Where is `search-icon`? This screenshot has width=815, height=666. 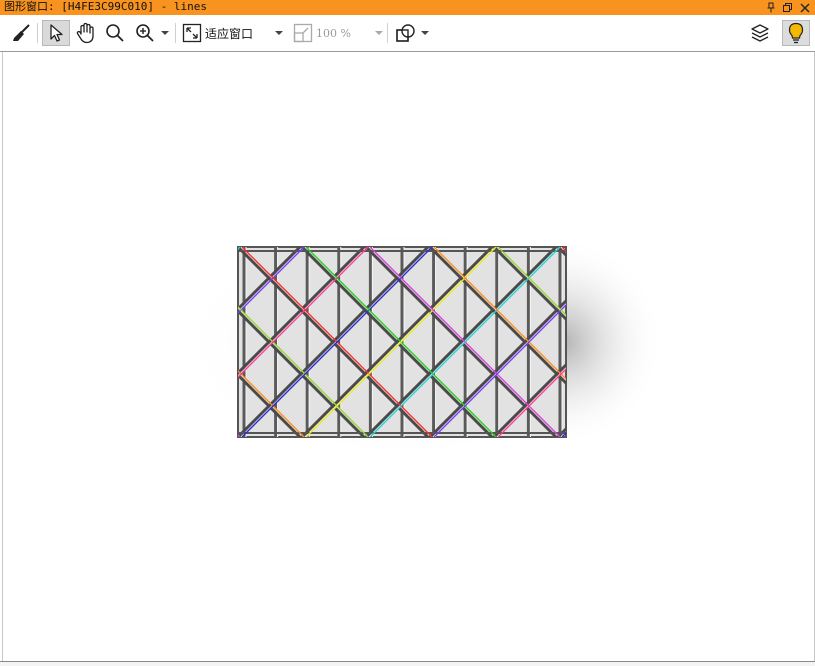
search-icon is located at coordinates (115, 33).